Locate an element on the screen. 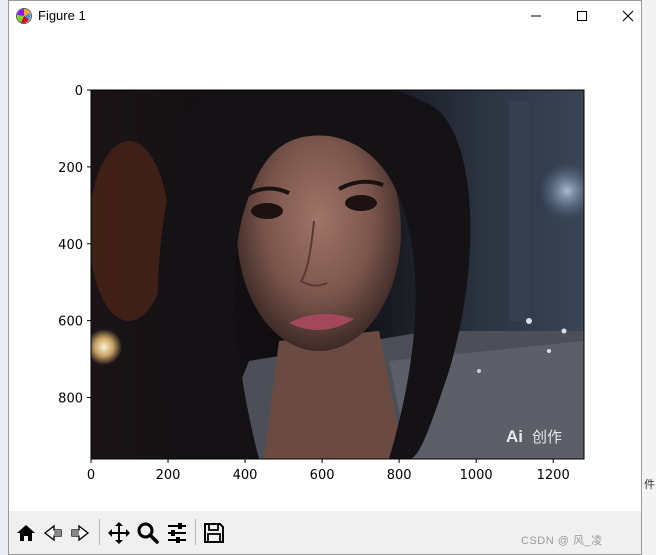 This screenshot has height=555, width=656. y-tick-label: 600 is located at coordinates (70, 322).